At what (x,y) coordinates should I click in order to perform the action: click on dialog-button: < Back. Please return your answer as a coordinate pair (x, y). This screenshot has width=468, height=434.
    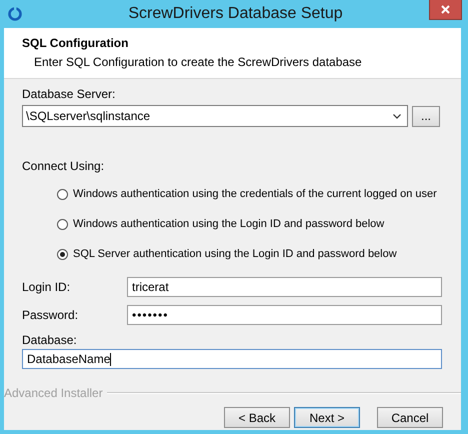
    Looking at the image, I should click on (257, 417).